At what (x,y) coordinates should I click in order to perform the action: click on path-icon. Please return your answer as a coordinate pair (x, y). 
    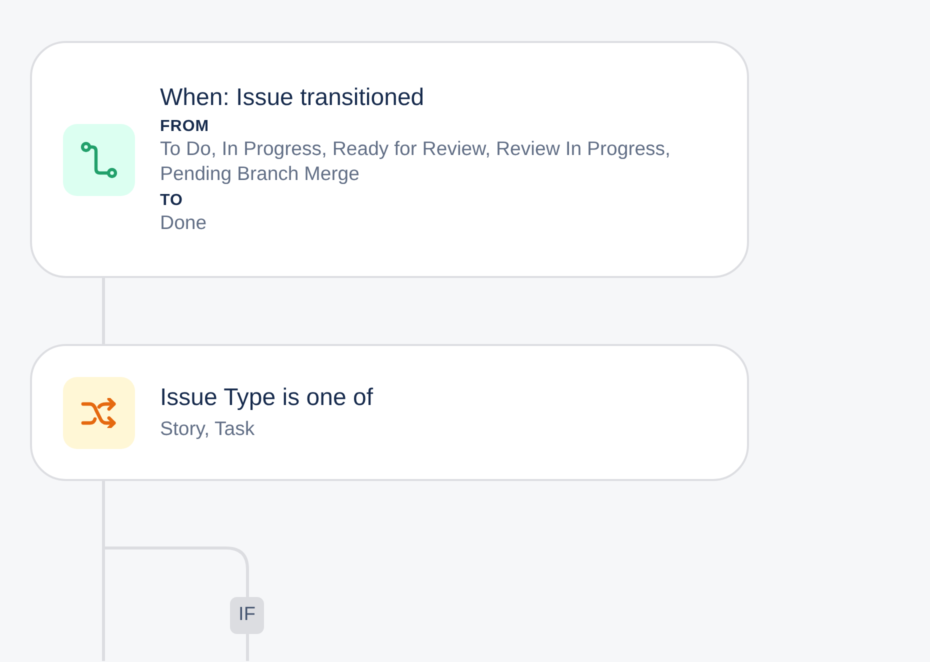
    Looking at the image, I should click on (99, 159).